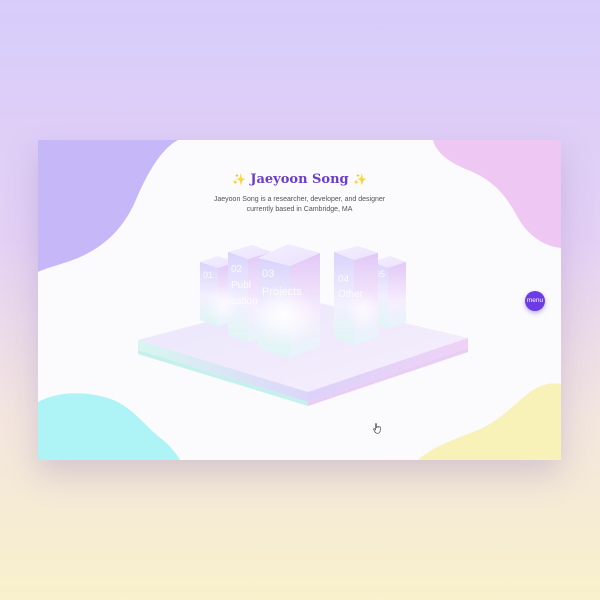 This screenshot has height=600, width=600. What do you see at coordinates (299, 209) in the screenshot?
I see `description-line-2: currently based in Cambridge, MA` at bounding box center [299, 209].